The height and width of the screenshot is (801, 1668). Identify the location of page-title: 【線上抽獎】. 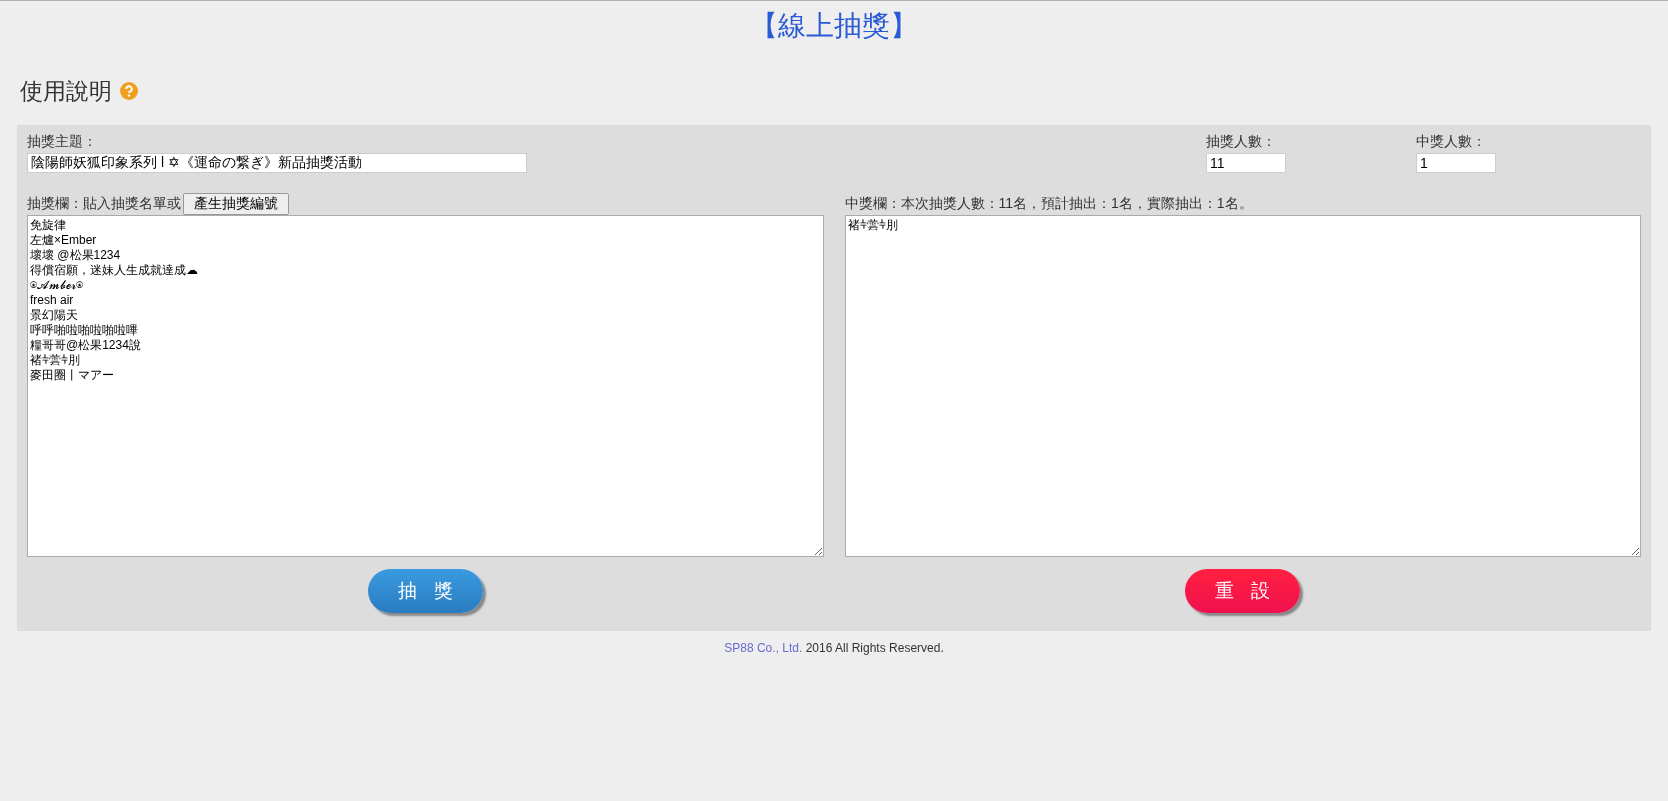
(834, 25).